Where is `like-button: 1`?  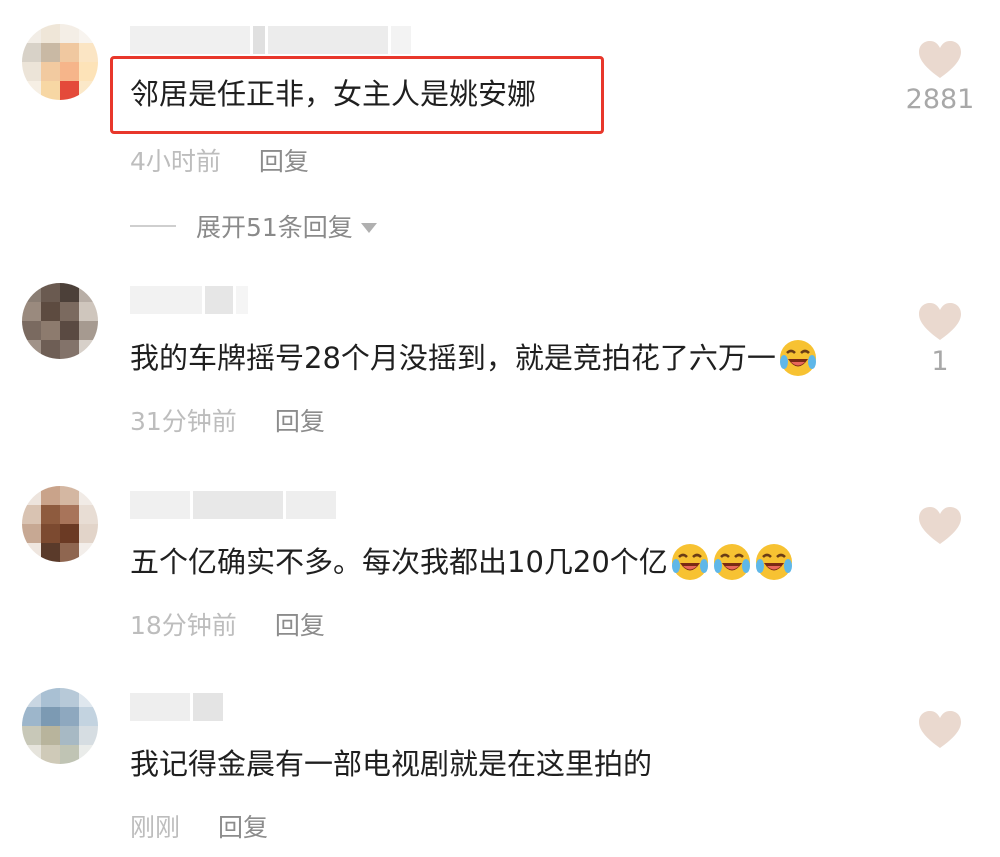
like-button: 1 is located at coordinates (940, 339).